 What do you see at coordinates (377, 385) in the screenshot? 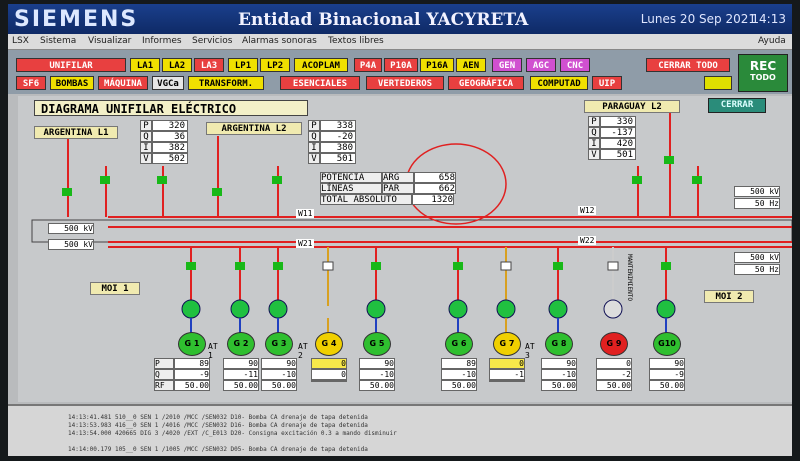
I see `generator-5-rf: 50.00` at bounding box center [377, 385].